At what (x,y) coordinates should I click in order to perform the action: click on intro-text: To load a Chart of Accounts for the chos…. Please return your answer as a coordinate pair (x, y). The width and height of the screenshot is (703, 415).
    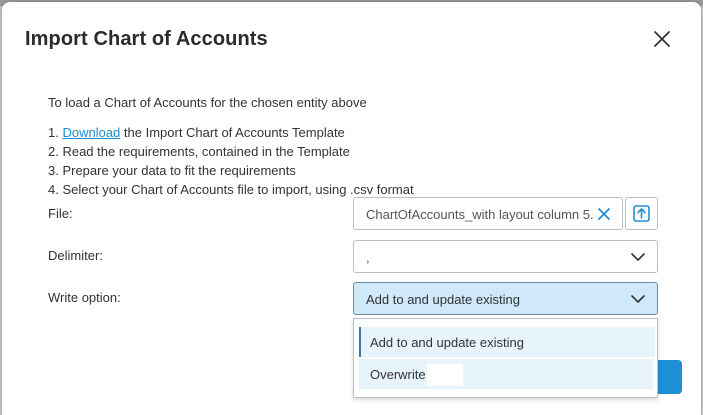
    Looking at the image, I should click on (207, 102).